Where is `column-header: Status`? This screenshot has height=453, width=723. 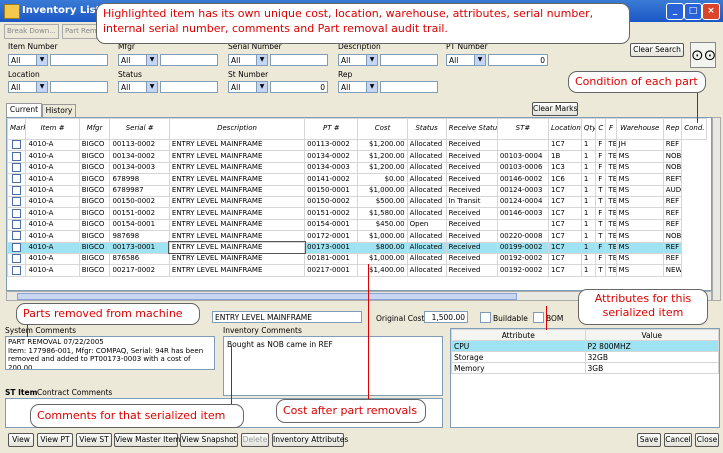 column-header: Status is located at coordinates (426, 129).